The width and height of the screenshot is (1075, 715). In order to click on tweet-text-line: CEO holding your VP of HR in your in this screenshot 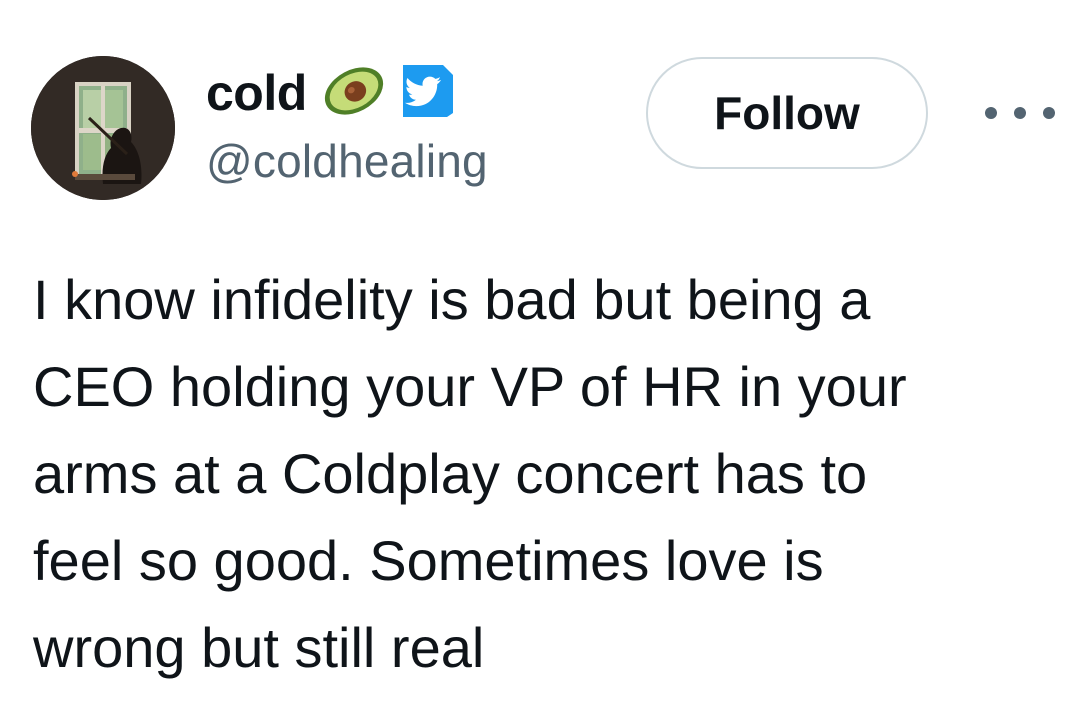, I will do `click(470, 386)`.